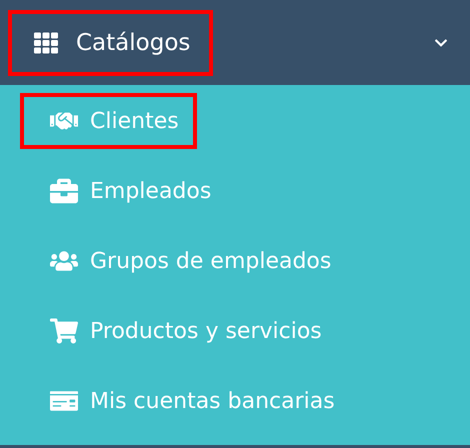 This screenshot has height=448, width=470. I want to click on menu-item: Mis cuentas bancarias, so click(186, 401).